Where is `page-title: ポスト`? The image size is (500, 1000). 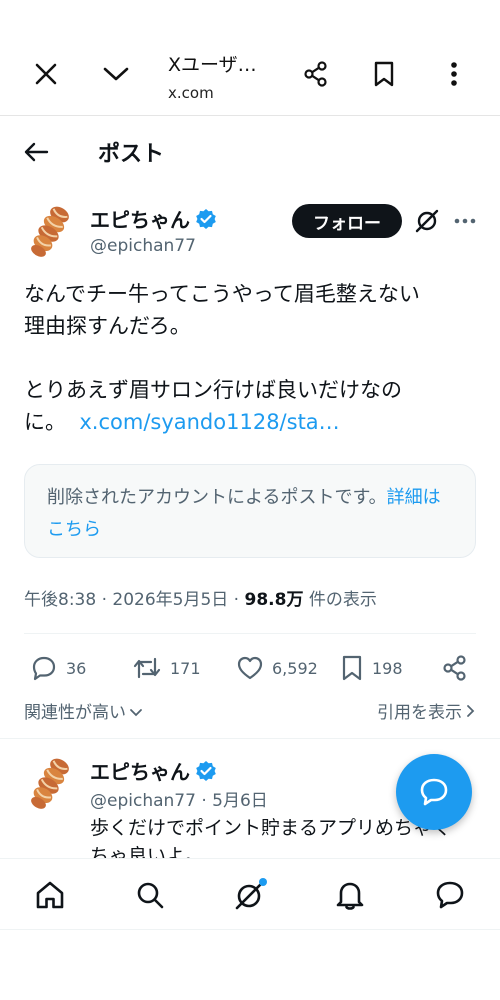 page-title: ポスト is located at coordinates (131, 154).